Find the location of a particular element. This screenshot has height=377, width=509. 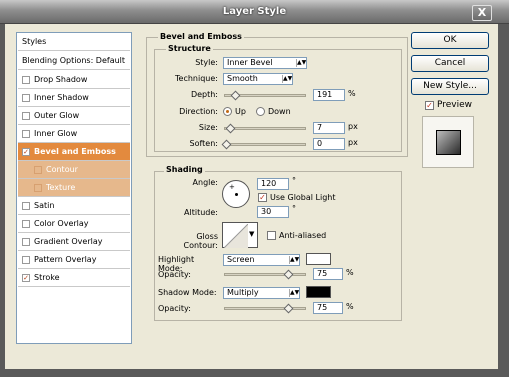

depth-label: Depth: is located at coordinates (204, 94).